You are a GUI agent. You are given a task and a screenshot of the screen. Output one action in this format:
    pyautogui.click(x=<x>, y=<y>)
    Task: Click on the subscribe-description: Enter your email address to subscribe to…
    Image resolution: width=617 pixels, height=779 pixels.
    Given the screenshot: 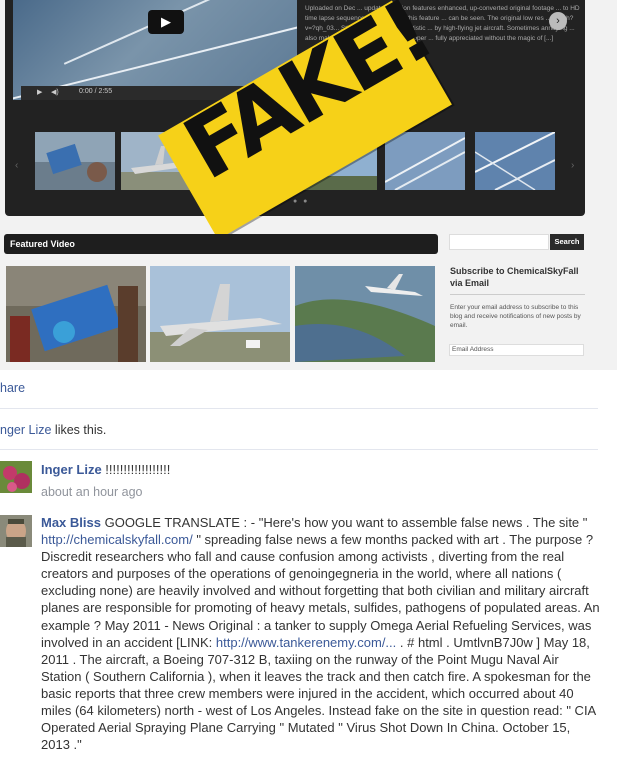 What is the action you would take?
    pyautogui.click(x=515, y=316)
    